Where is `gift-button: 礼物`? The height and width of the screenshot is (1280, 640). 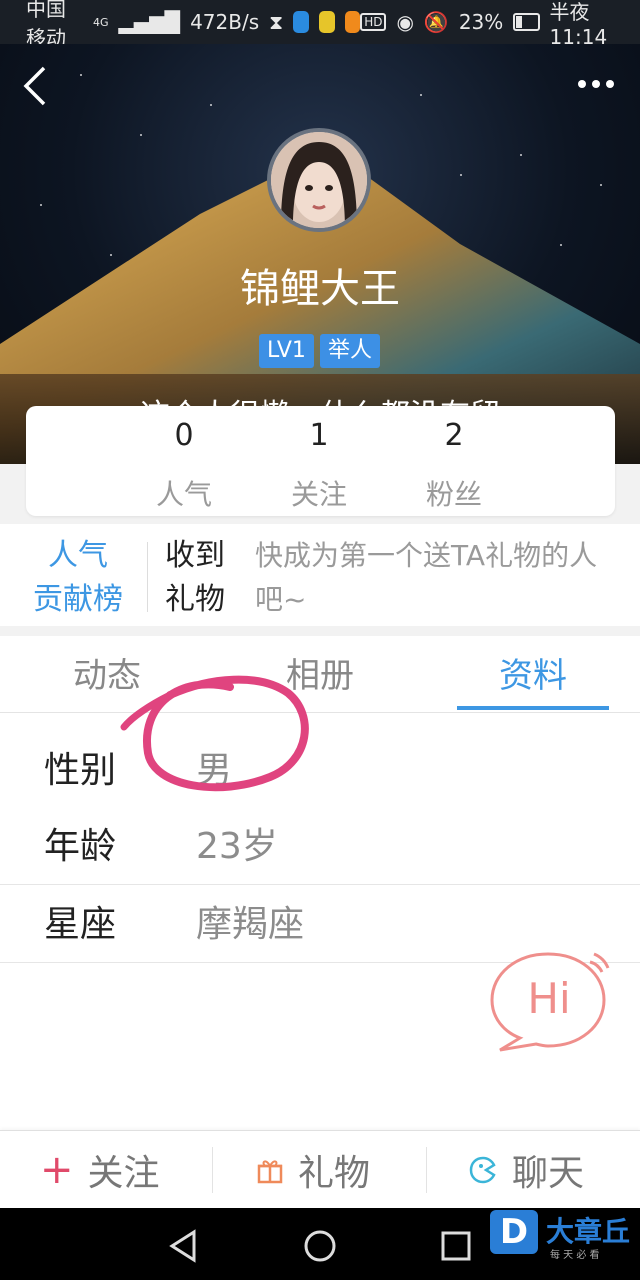
gift-button: 礼物 is located at coordinates (313, 1170).